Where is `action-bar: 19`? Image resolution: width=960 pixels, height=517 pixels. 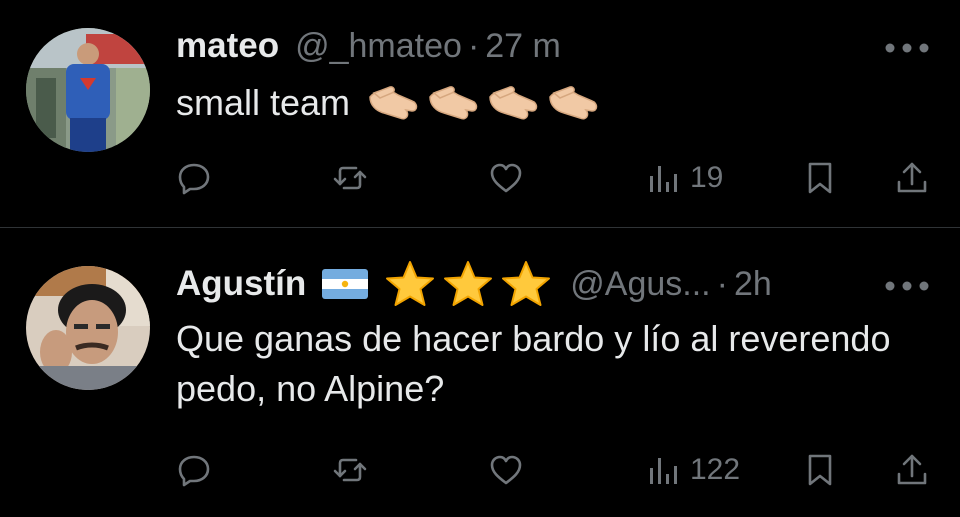 action-bar: 19 is located at coordinates (554, 178).